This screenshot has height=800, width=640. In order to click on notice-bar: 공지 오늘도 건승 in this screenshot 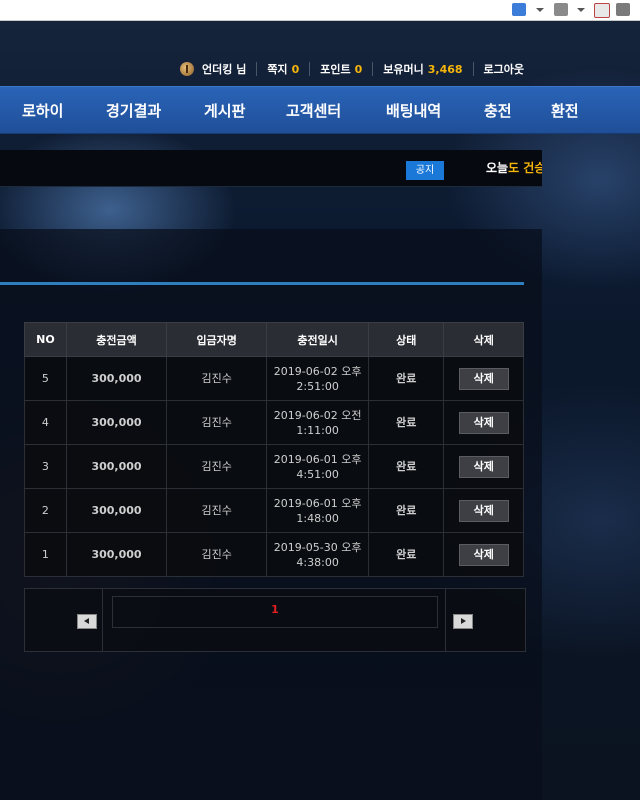, I will do `click(271, 168)`.